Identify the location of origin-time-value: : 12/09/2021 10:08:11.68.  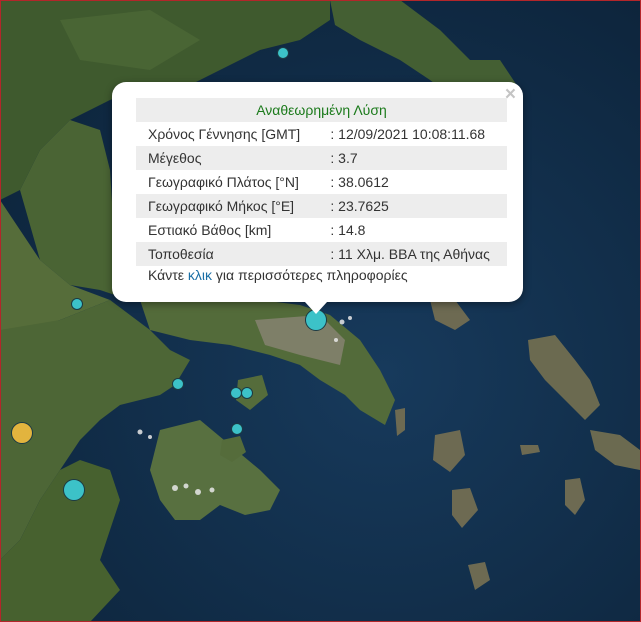
(408, 134).